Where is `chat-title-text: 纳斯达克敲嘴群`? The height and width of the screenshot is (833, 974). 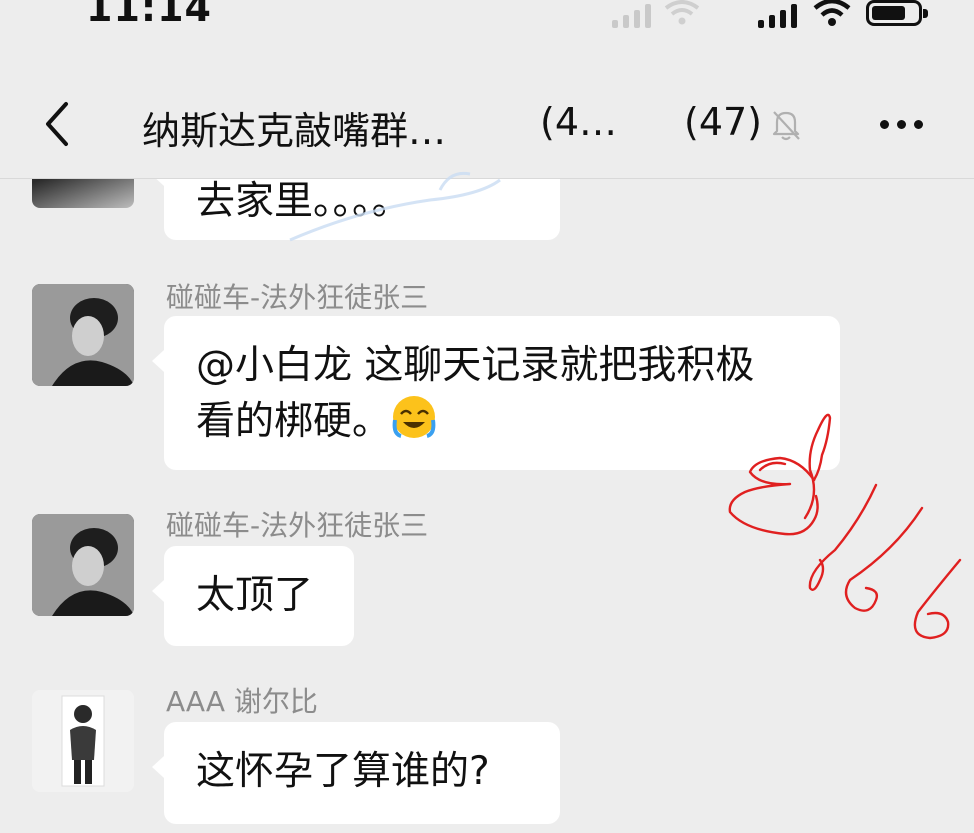
chat-title-text: 纳斯达克敲嘴群 is located at coordinates (275, 131).